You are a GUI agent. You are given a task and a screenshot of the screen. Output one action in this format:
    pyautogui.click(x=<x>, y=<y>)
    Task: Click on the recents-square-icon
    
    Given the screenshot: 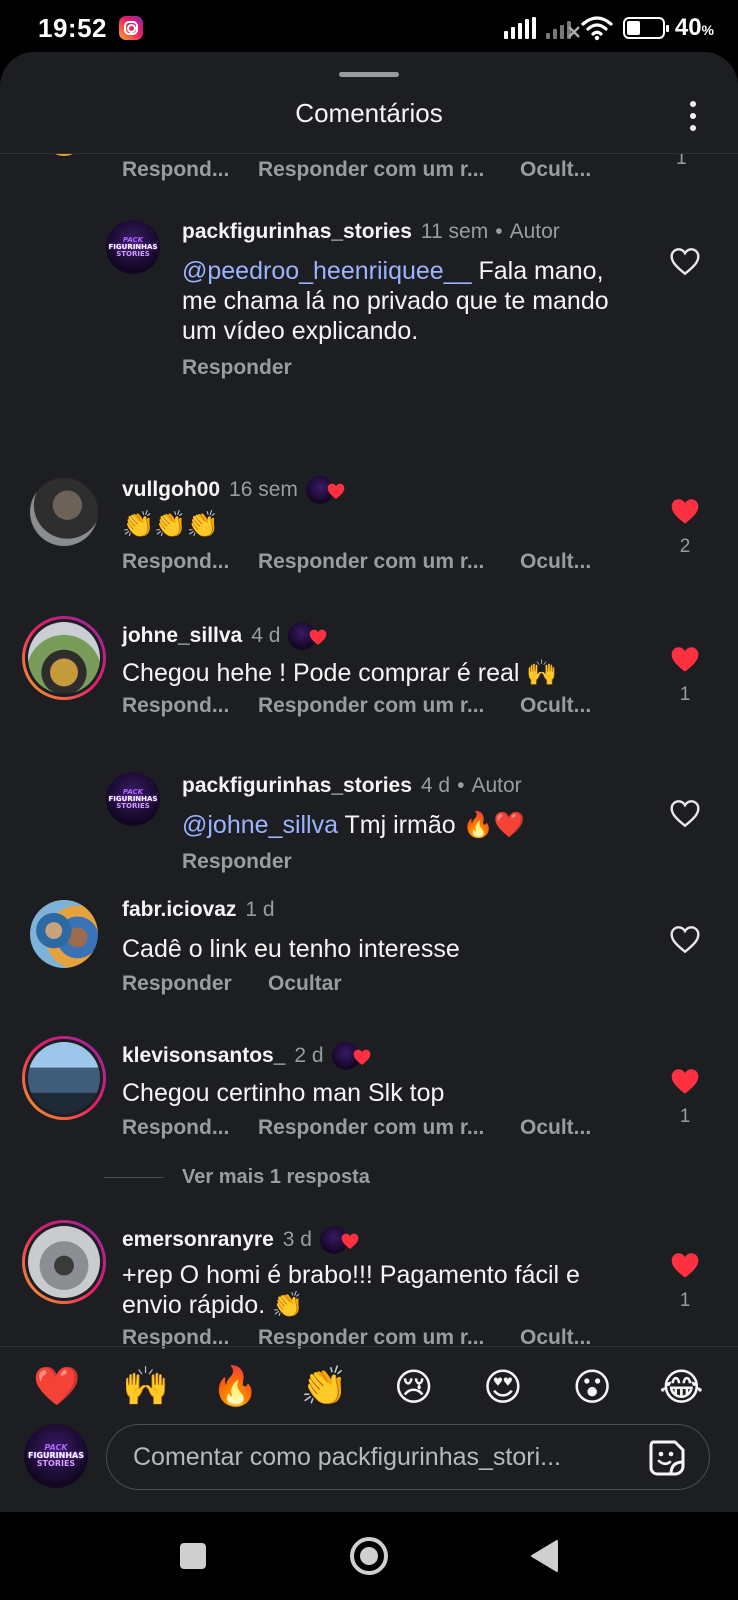 What is the action you would take?
    pyautogui.click(x=193, y=1556)
    